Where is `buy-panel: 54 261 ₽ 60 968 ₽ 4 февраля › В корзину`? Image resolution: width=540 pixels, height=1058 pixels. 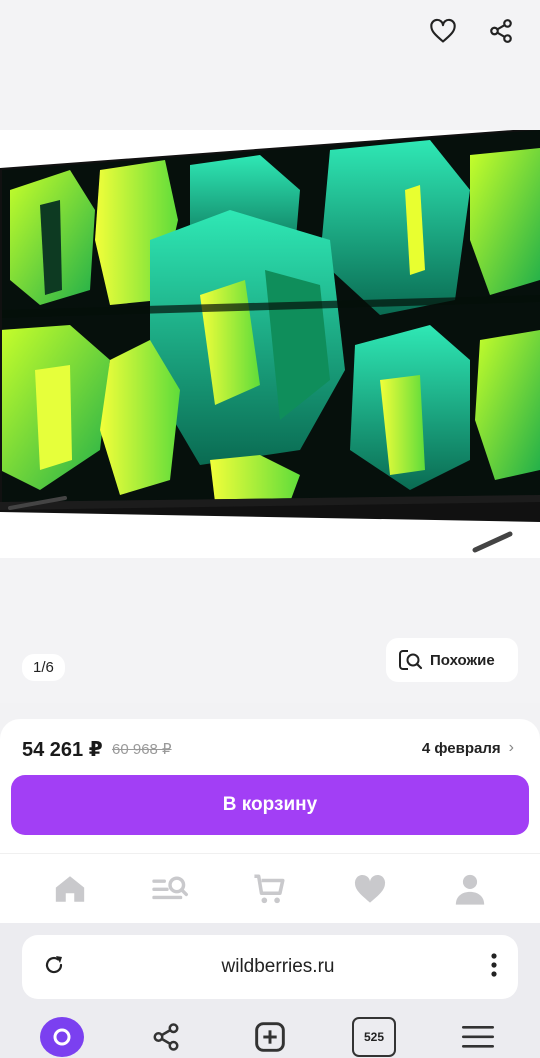
buy-panel: 54 261 ₽ 60 968 ₽ 4 февраля › В корзину is located at coordinates (270, 786).